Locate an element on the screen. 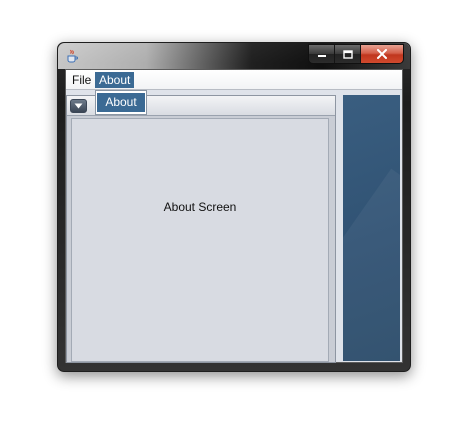  window-caption-buttons is located at coordinates (356, 54).